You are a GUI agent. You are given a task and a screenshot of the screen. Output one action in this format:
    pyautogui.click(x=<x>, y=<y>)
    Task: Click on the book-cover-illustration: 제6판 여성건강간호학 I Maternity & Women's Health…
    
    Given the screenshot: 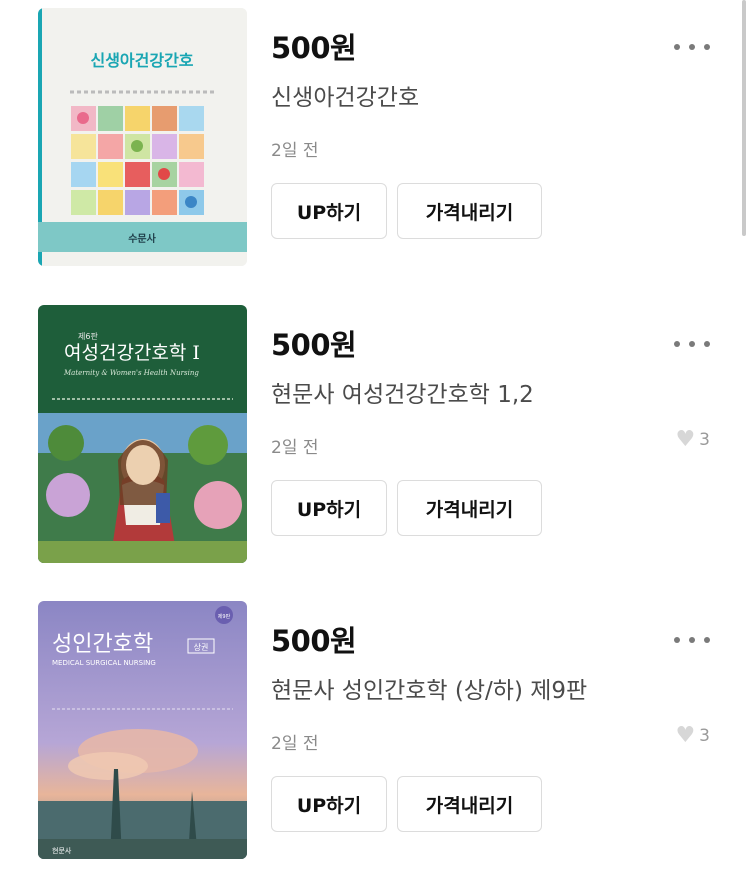 What is the action you would take?
    pyautogui.click(x=142, y=434)
    